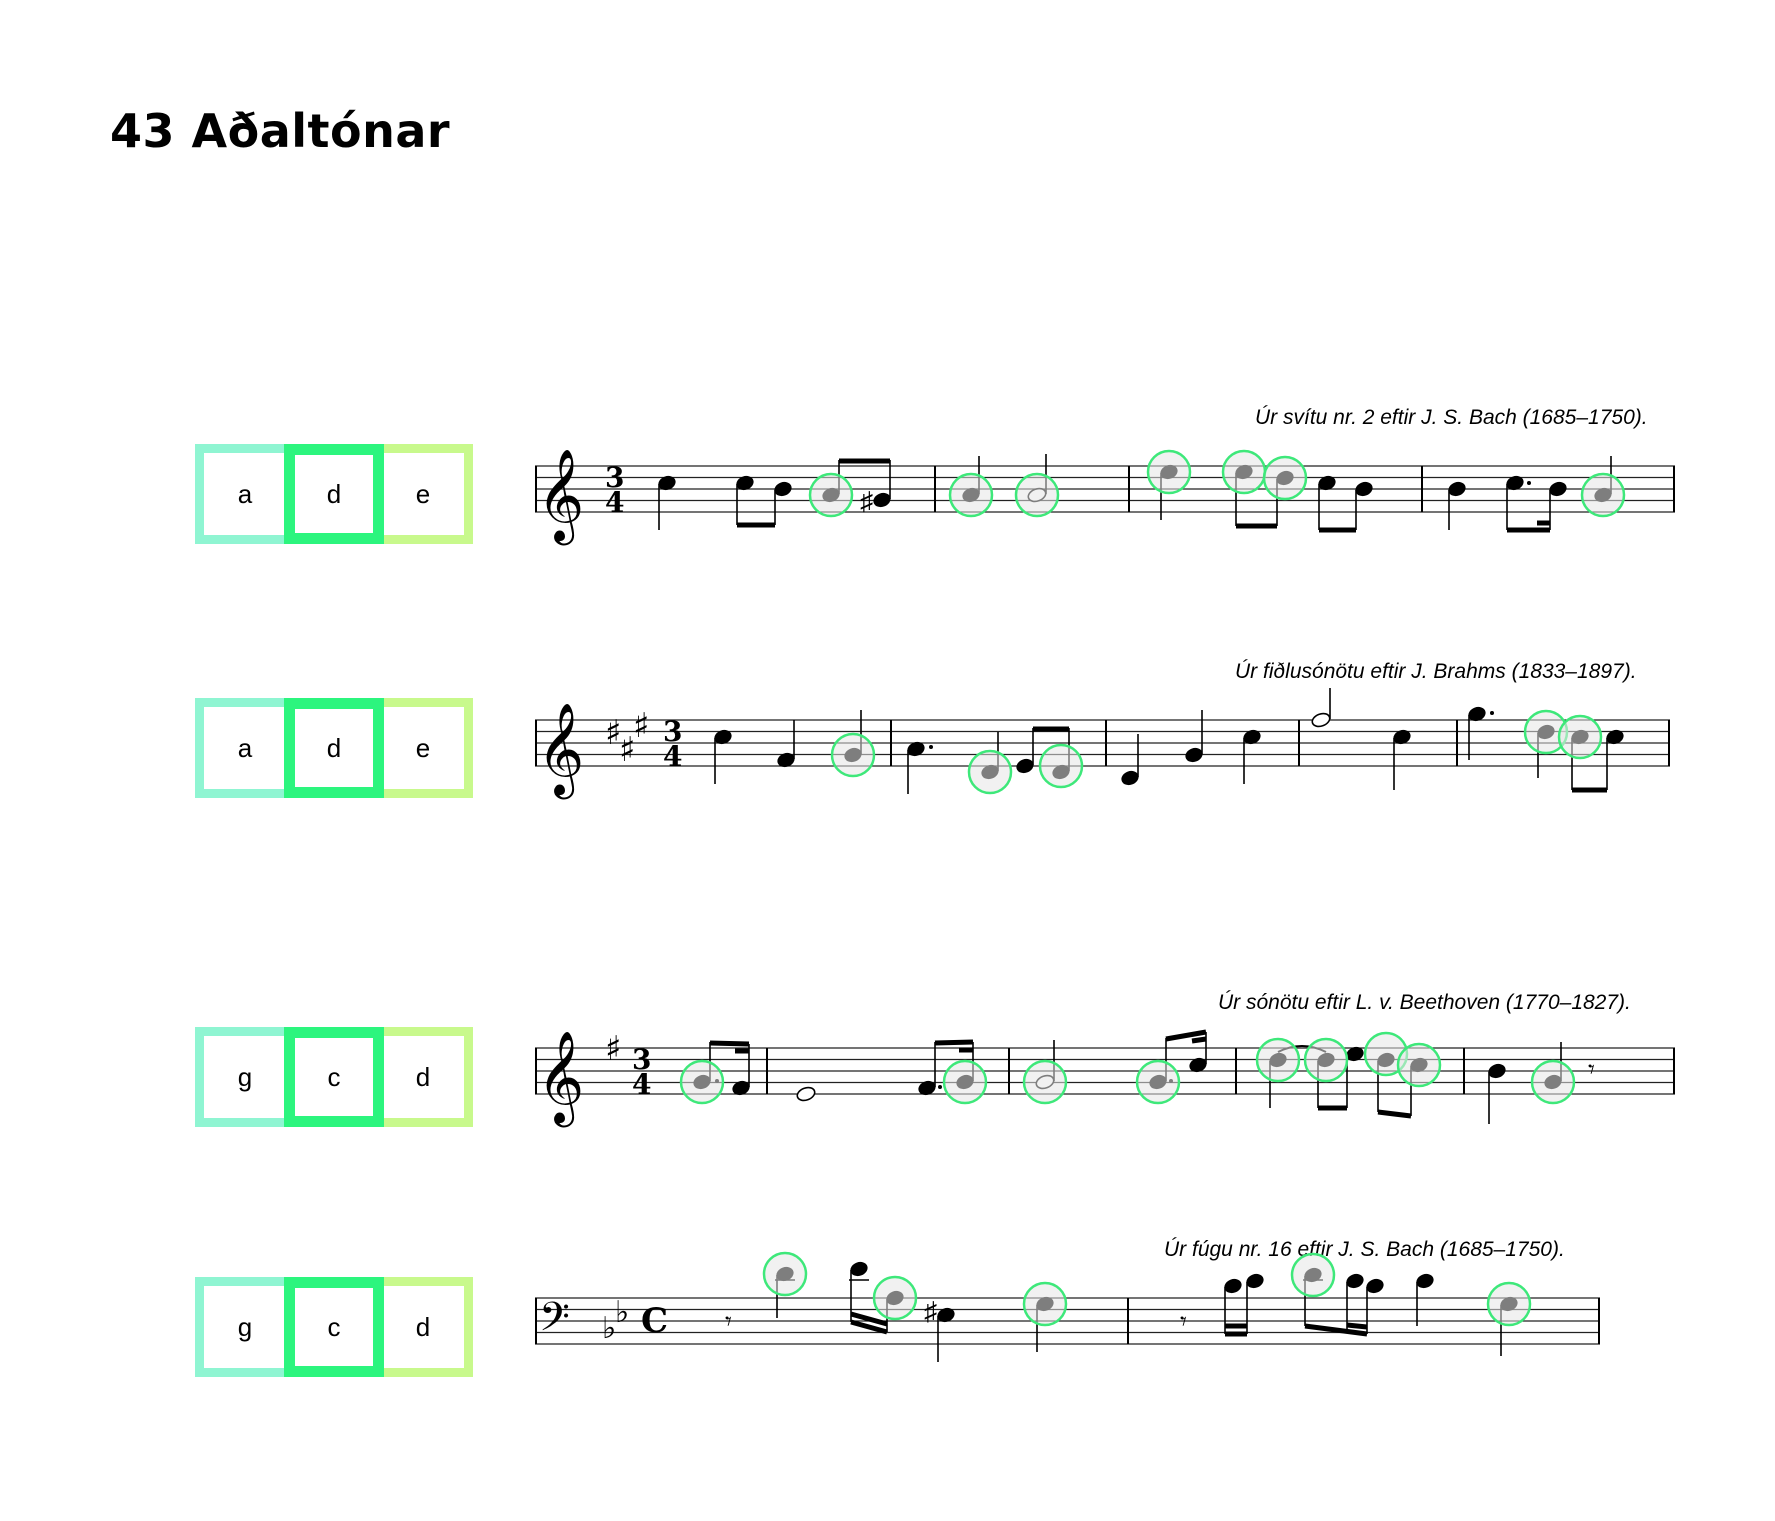 The image size is (1775, 1521). What do you see at coordinates (554, 1322) in the screenshot?
I see `bass-clef-icon: 𝄢` at bounding box center [554, 1322].